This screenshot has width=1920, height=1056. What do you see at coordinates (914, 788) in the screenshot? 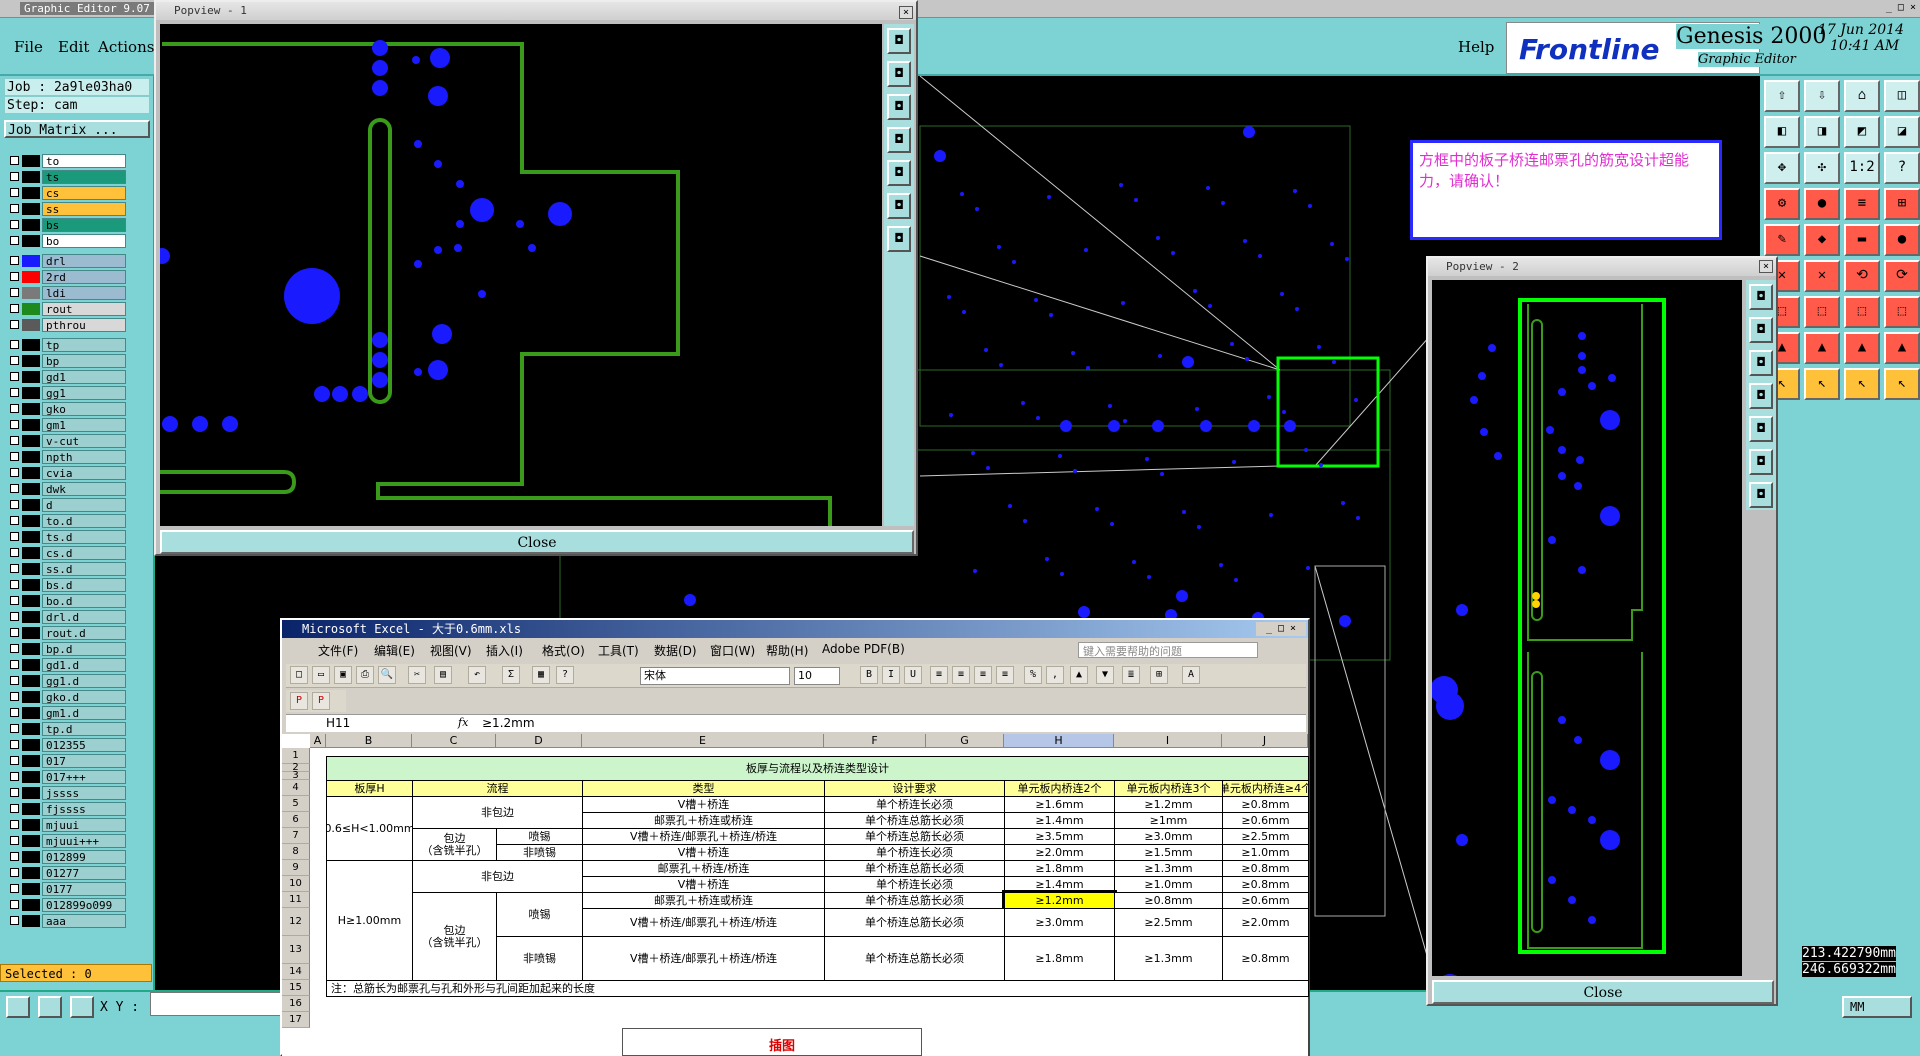
I see `table-cell: 设计要求` at bounding box center [914, 788].